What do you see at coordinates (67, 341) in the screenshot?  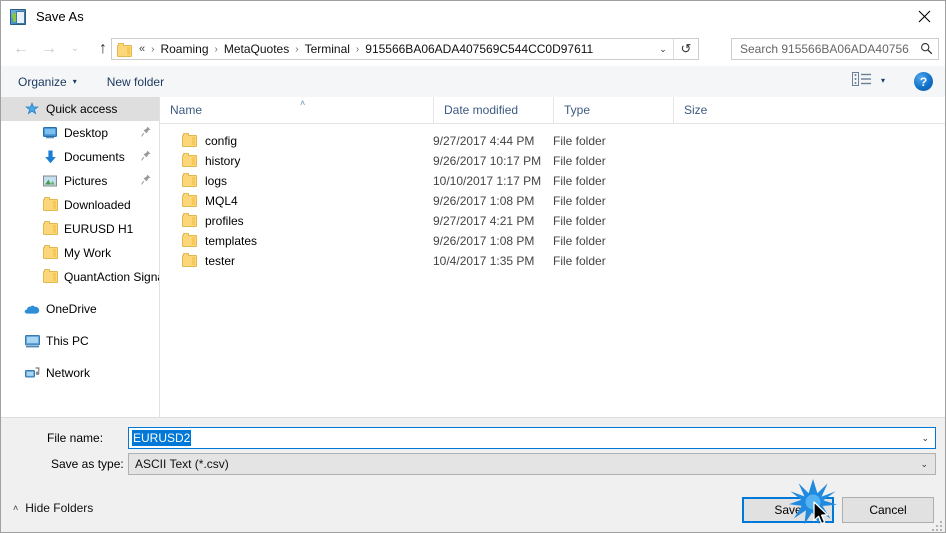 I see `sidebar-item-label: This PC` at bounding box center [67, 341].